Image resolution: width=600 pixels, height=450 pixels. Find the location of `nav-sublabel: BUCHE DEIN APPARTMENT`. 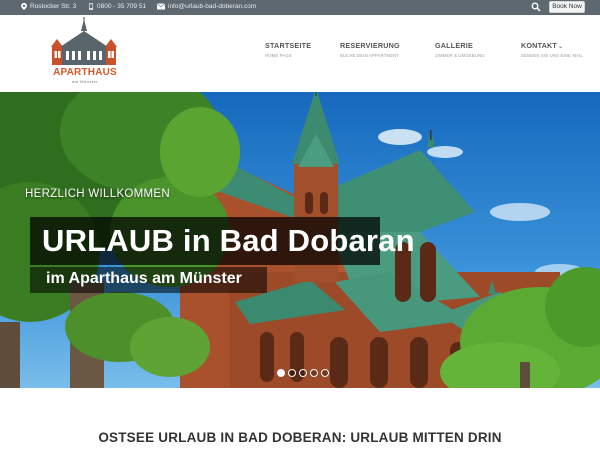

nav-sublabel: BUCHE DEIN APPARTMENT is located at coordinates (370, 55).